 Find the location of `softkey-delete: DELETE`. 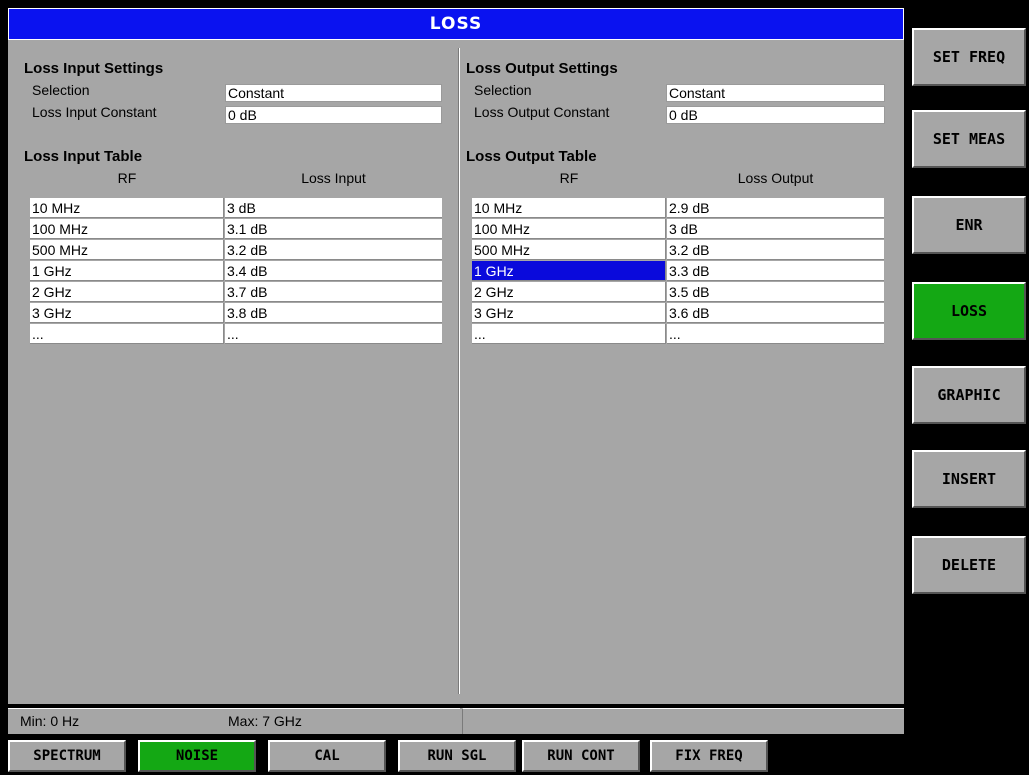

softkey-delete: DELETE is located at coordinates (969, 565).